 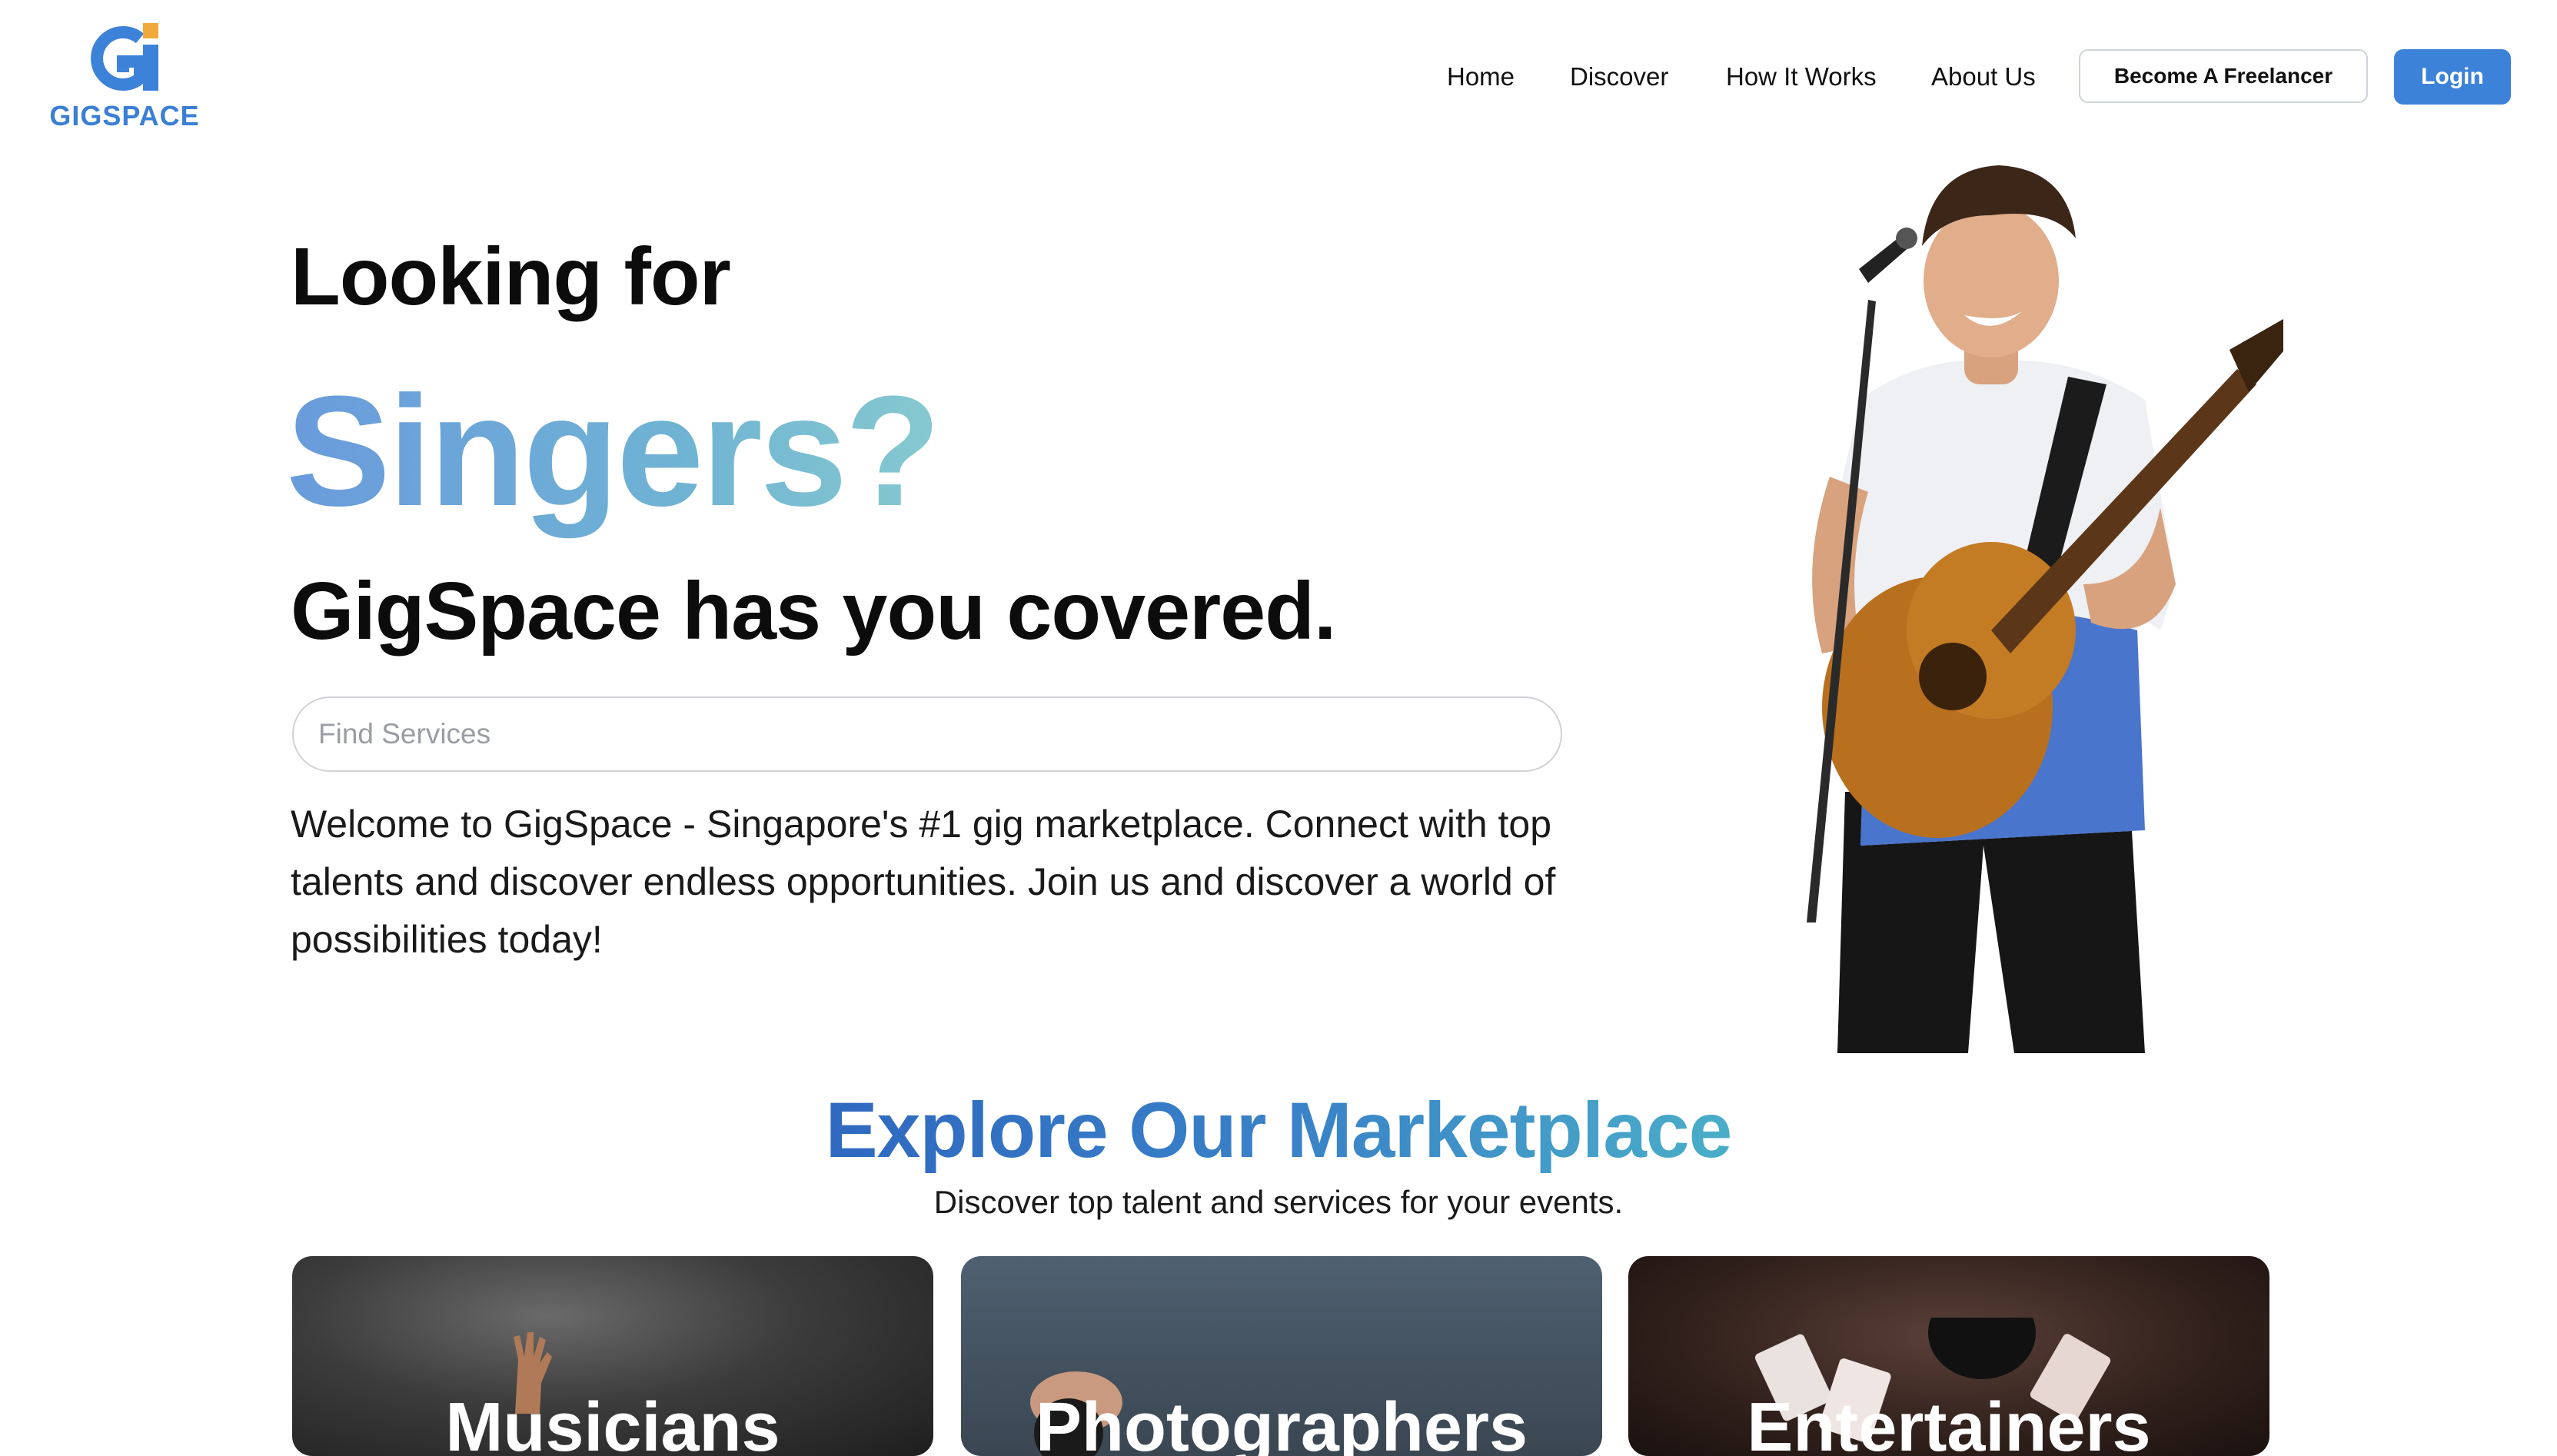 What do you see at coordinates (125, 116) in the screenshot?
I see `logo-wordmark: GIGSPACE` at bounding box center [125, 116].